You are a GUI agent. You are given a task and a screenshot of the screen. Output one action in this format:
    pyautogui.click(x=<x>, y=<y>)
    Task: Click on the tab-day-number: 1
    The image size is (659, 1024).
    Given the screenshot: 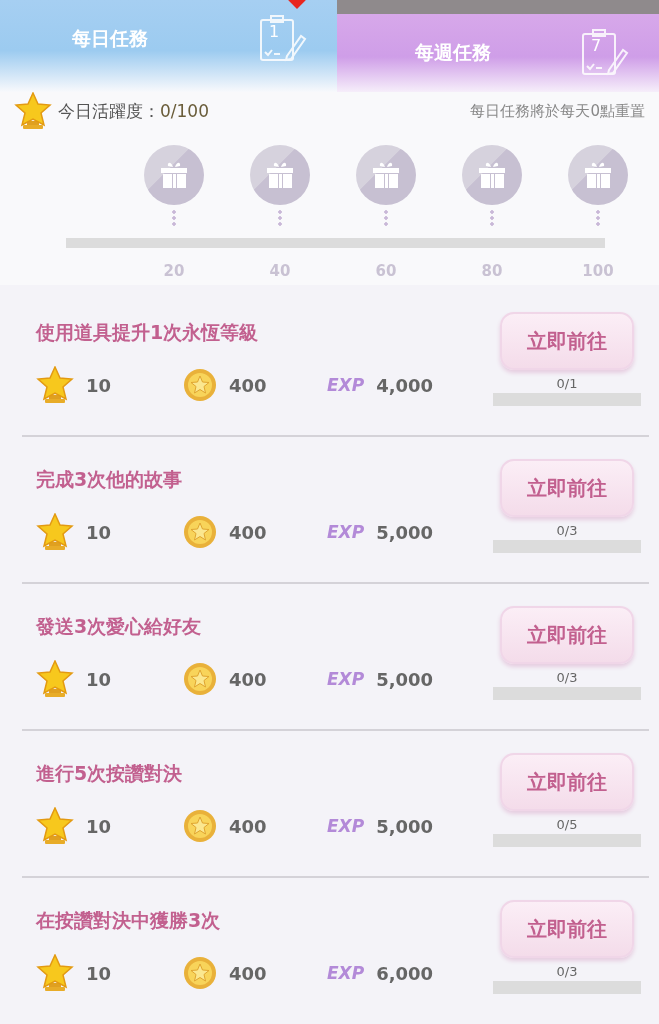 What is the action you would take?
    pyautogui.click(x=274, y=31)
    